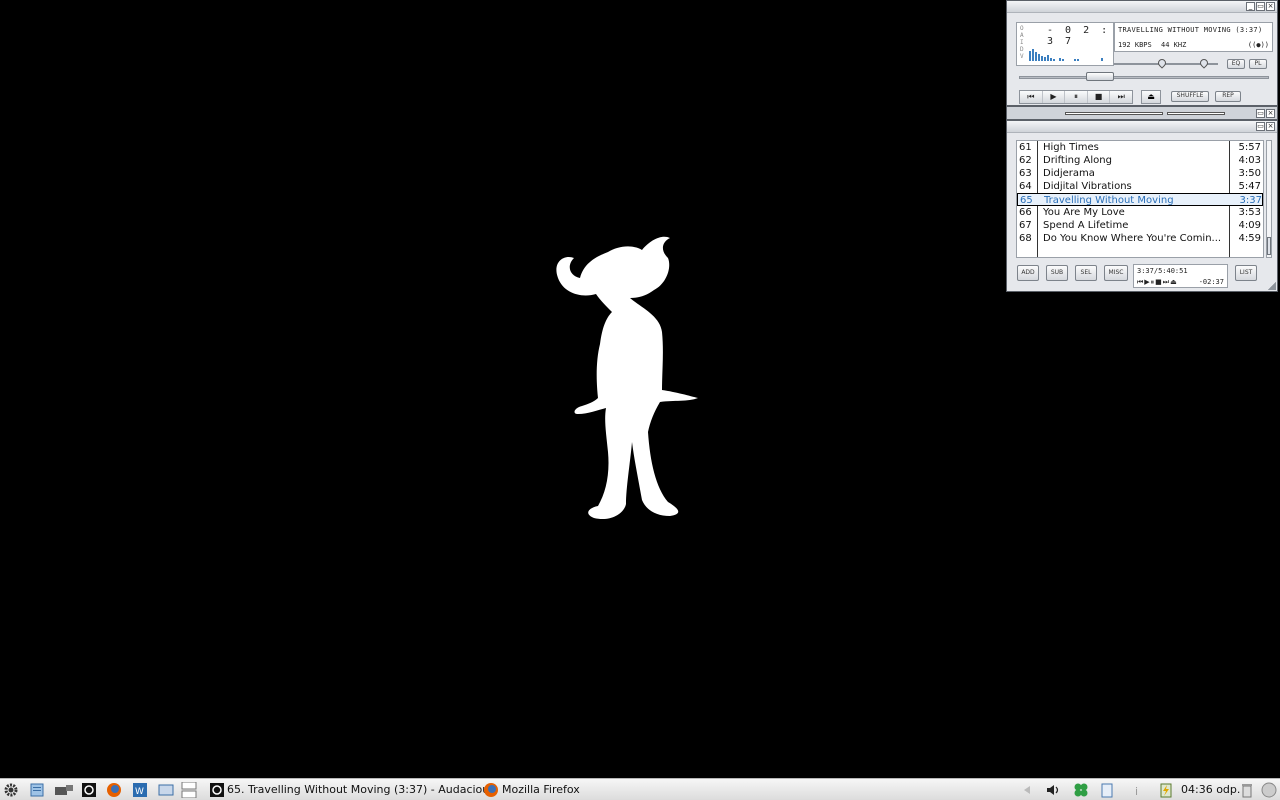 This screenshot has height=800, width=1280. Describe the element at coordinates (1086, 273) in the screenshot. I see `sel-button: SEL` at that location.